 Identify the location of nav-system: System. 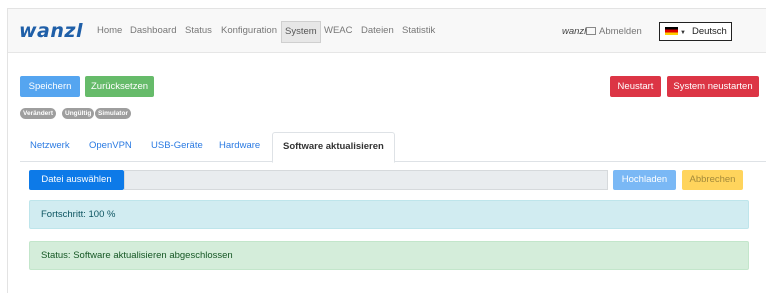
(301, 32).